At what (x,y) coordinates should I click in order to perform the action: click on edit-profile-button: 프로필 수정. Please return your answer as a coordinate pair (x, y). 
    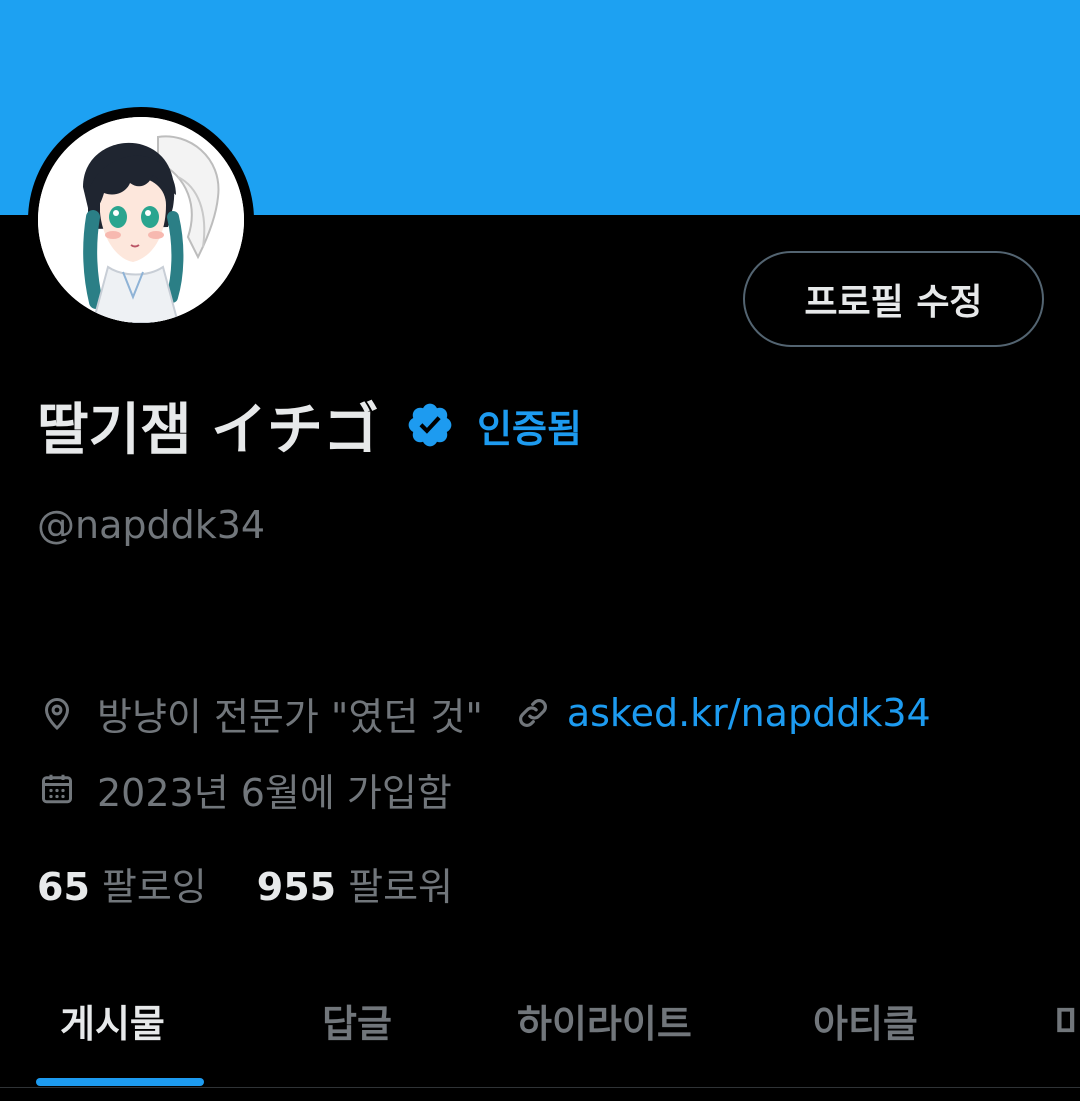
    Looking at the image, I should click on (893, 299).